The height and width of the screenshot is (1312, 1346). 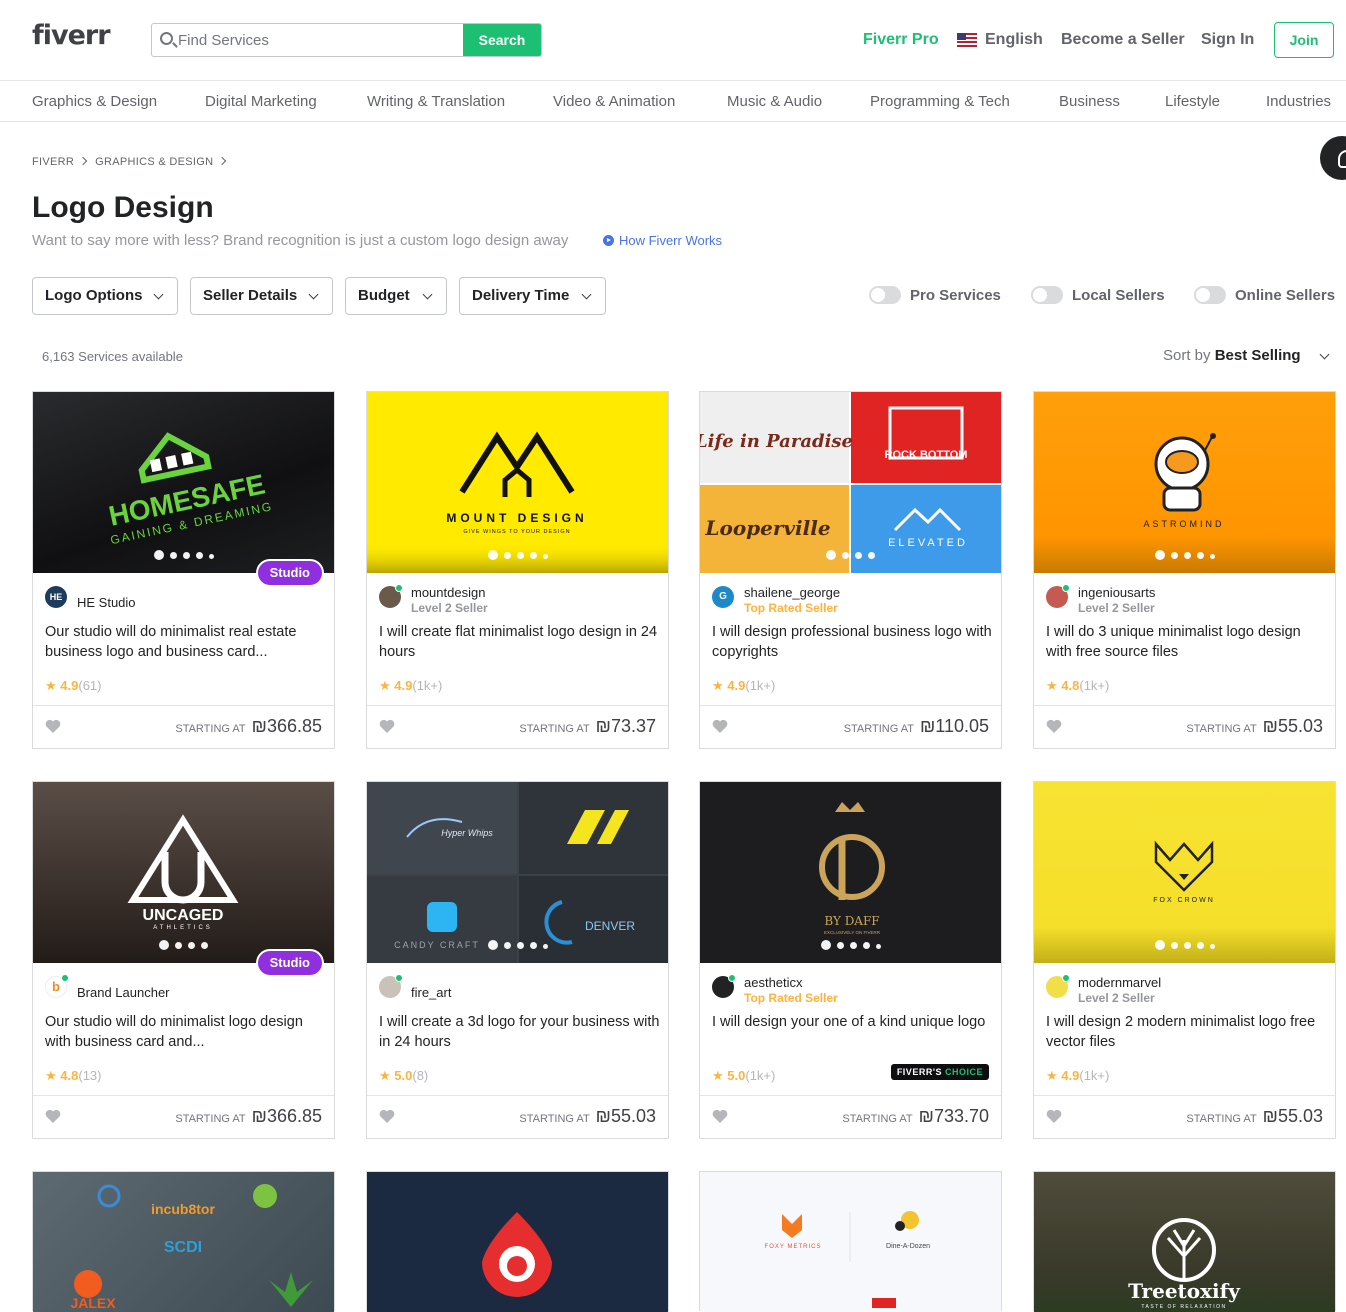 What do you see at coordinates (53, 162) in the screenshot?
I see `breadcrumb-fiverr: FIVERR` at bounding box center [53, 162].